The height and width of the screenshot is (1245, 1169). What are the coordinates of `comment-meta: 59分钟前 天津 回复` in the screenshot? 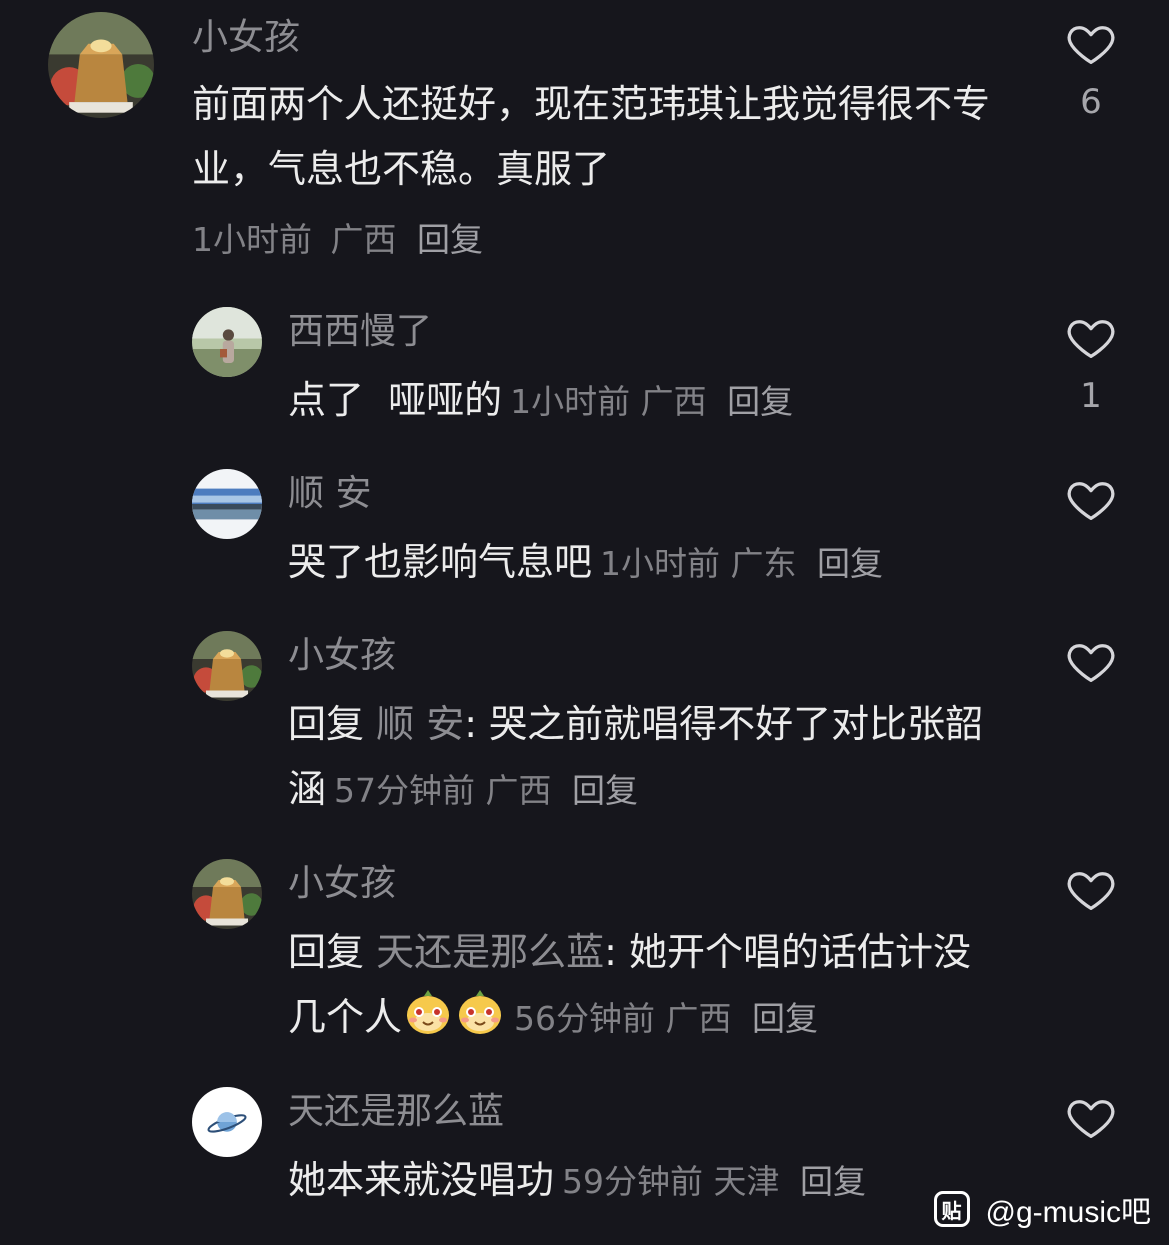 It's located at (714, 1181).